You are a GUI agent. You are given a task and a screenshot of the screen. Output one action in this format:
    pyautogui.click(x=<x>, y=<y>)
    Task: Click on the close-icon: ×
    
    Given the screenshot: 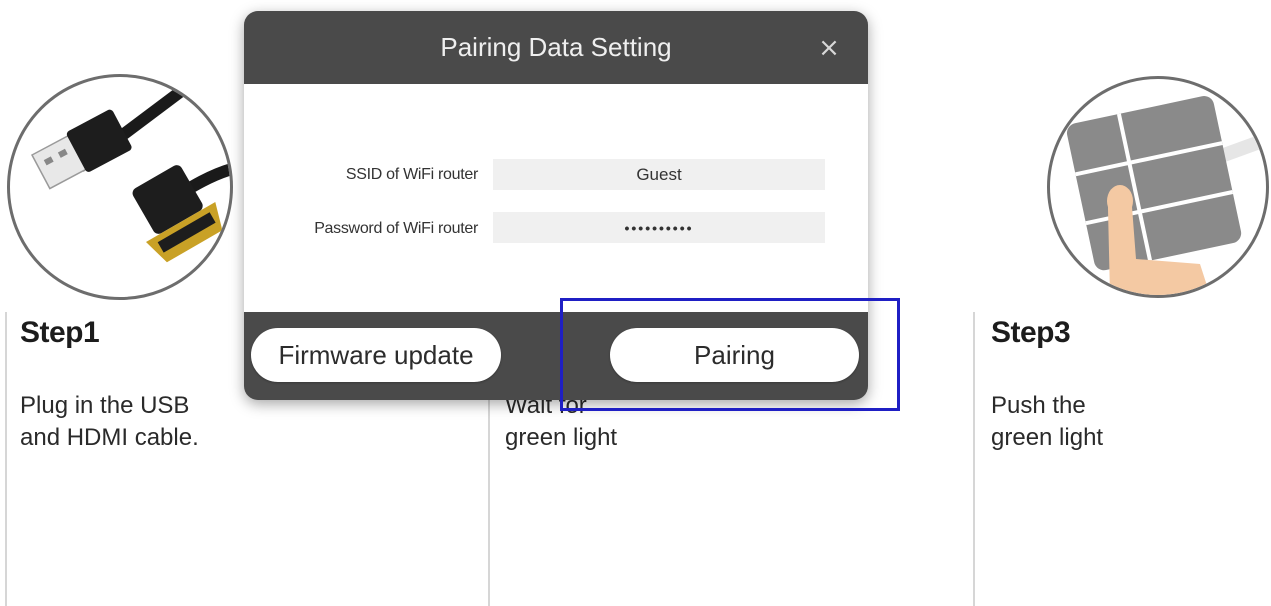 What is the action you would take?
    pyautogui.click(x=829, y=48)
    